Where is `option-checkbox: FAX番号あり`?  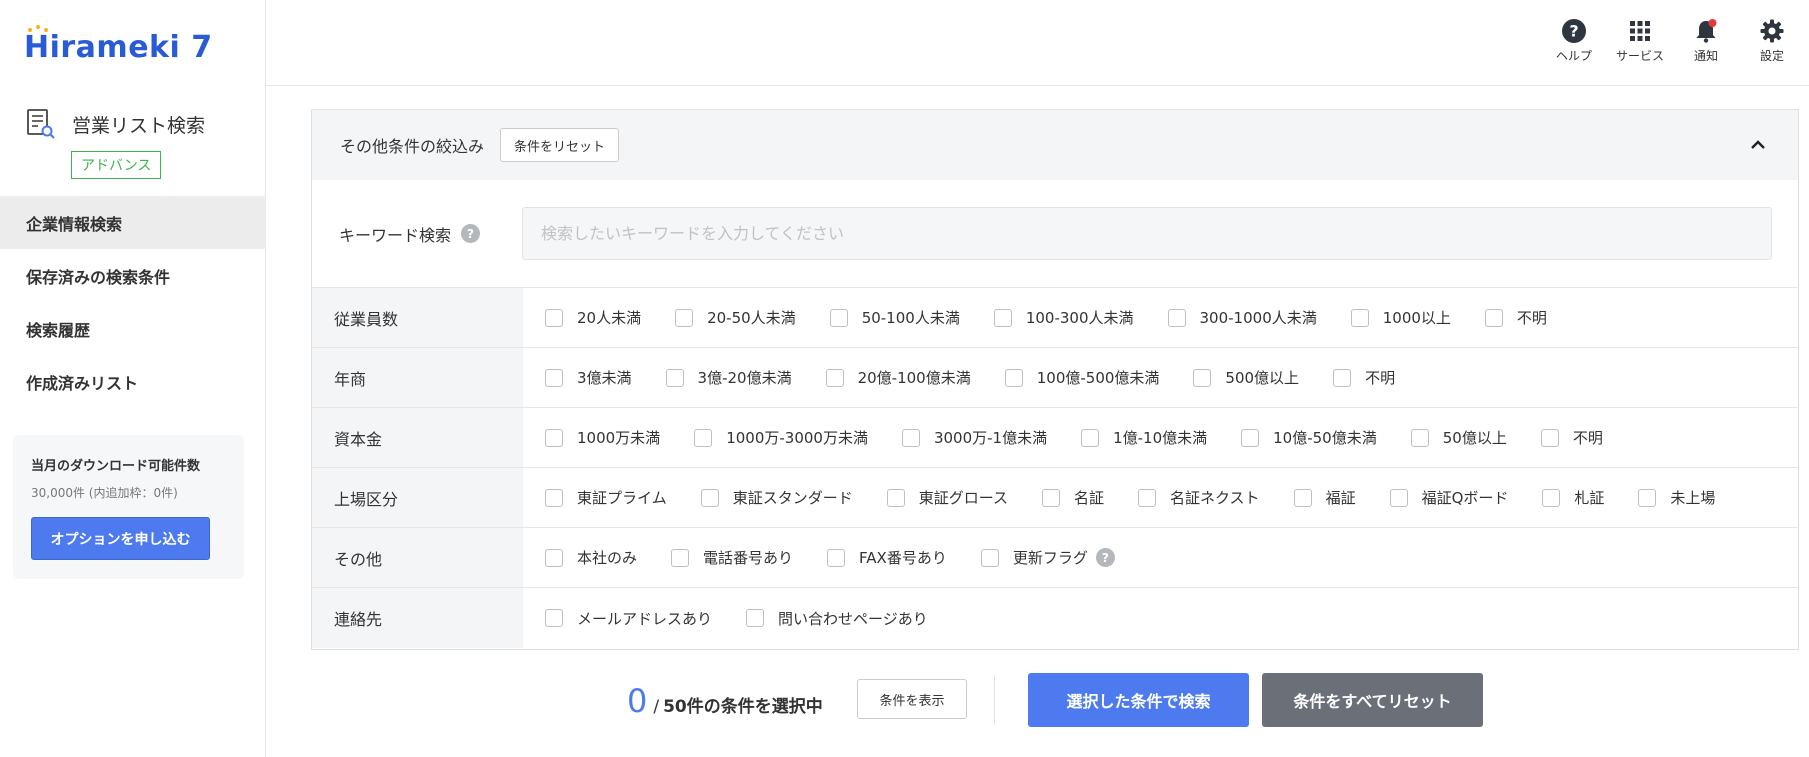 option-checkbox: FAX番号あり is located at coordinates (887, 557).